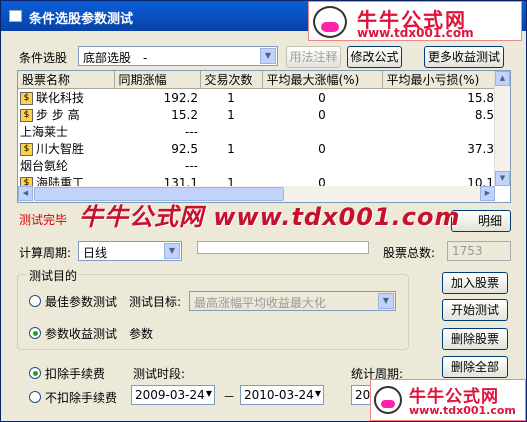  What do you see at coordinates (231, 131) in the screenshot?
I see `trades-cell` at bounding box center [231, 131].